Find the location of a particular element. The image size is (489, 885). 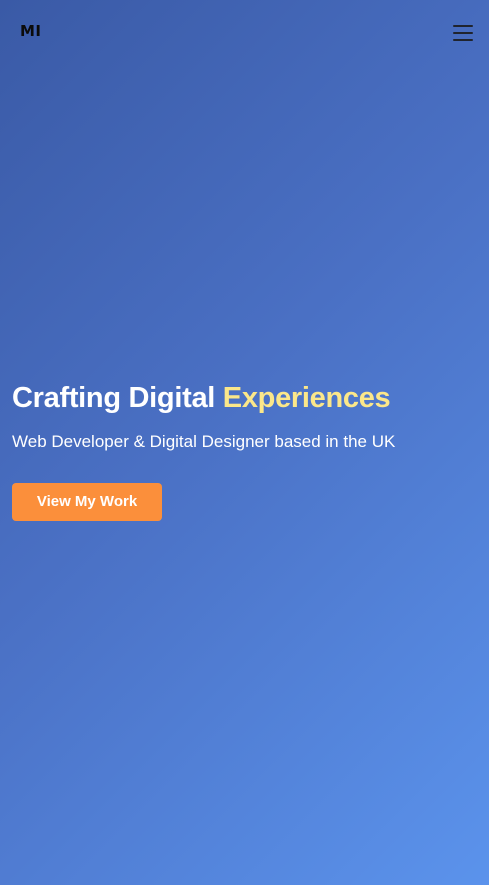

view-my-work-button: View My Work is located at coordinates (87, 502).